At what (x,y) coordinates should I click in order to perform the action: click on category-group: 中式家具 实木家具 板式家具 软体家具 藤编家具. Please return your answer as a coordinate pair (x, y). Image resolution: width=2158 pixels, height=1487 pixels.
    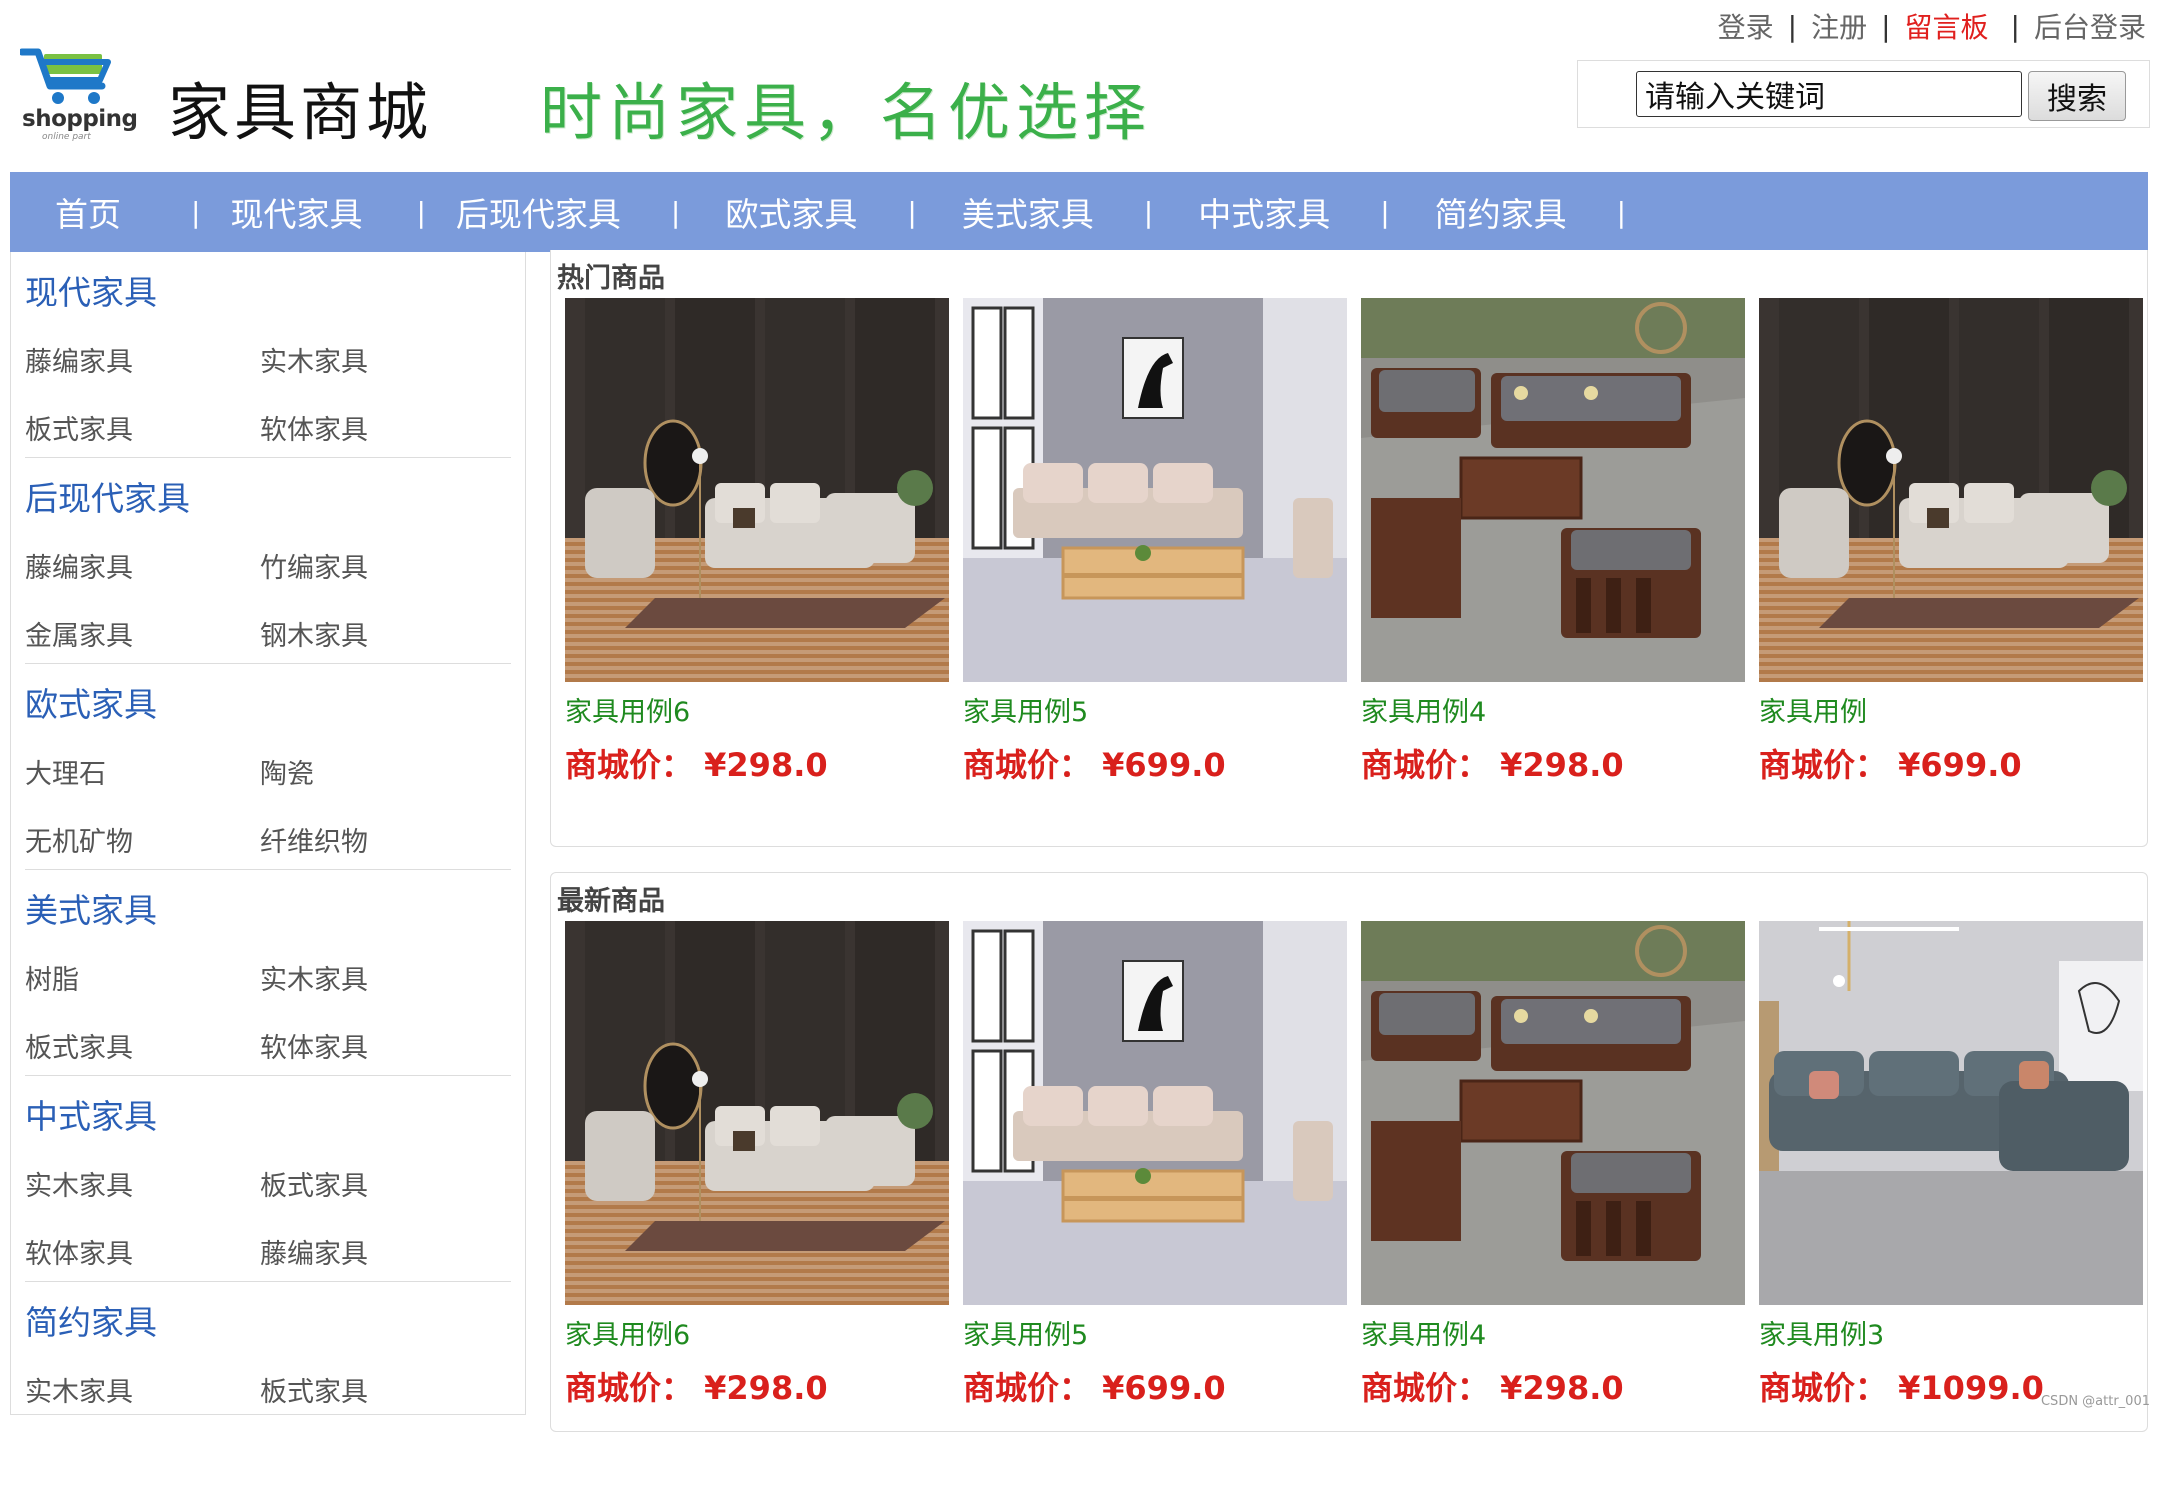
    Looking at the image, I should click on (268, 1179).